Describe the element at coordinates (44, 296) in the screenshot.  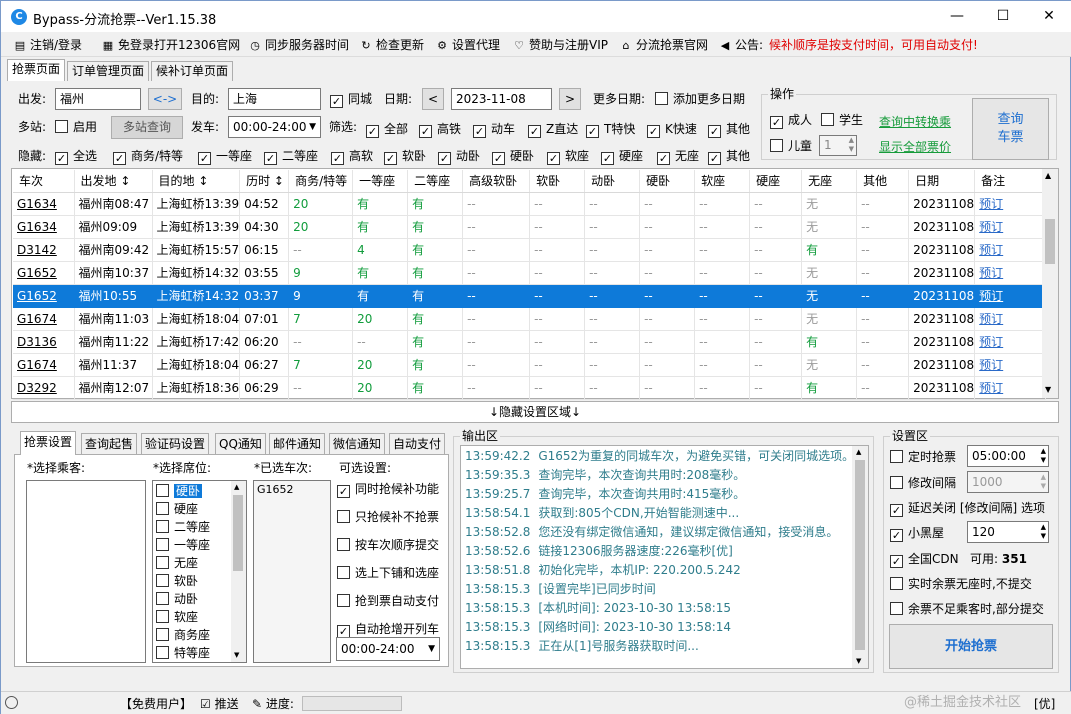
I see `train-number-link: G1652` at that location.